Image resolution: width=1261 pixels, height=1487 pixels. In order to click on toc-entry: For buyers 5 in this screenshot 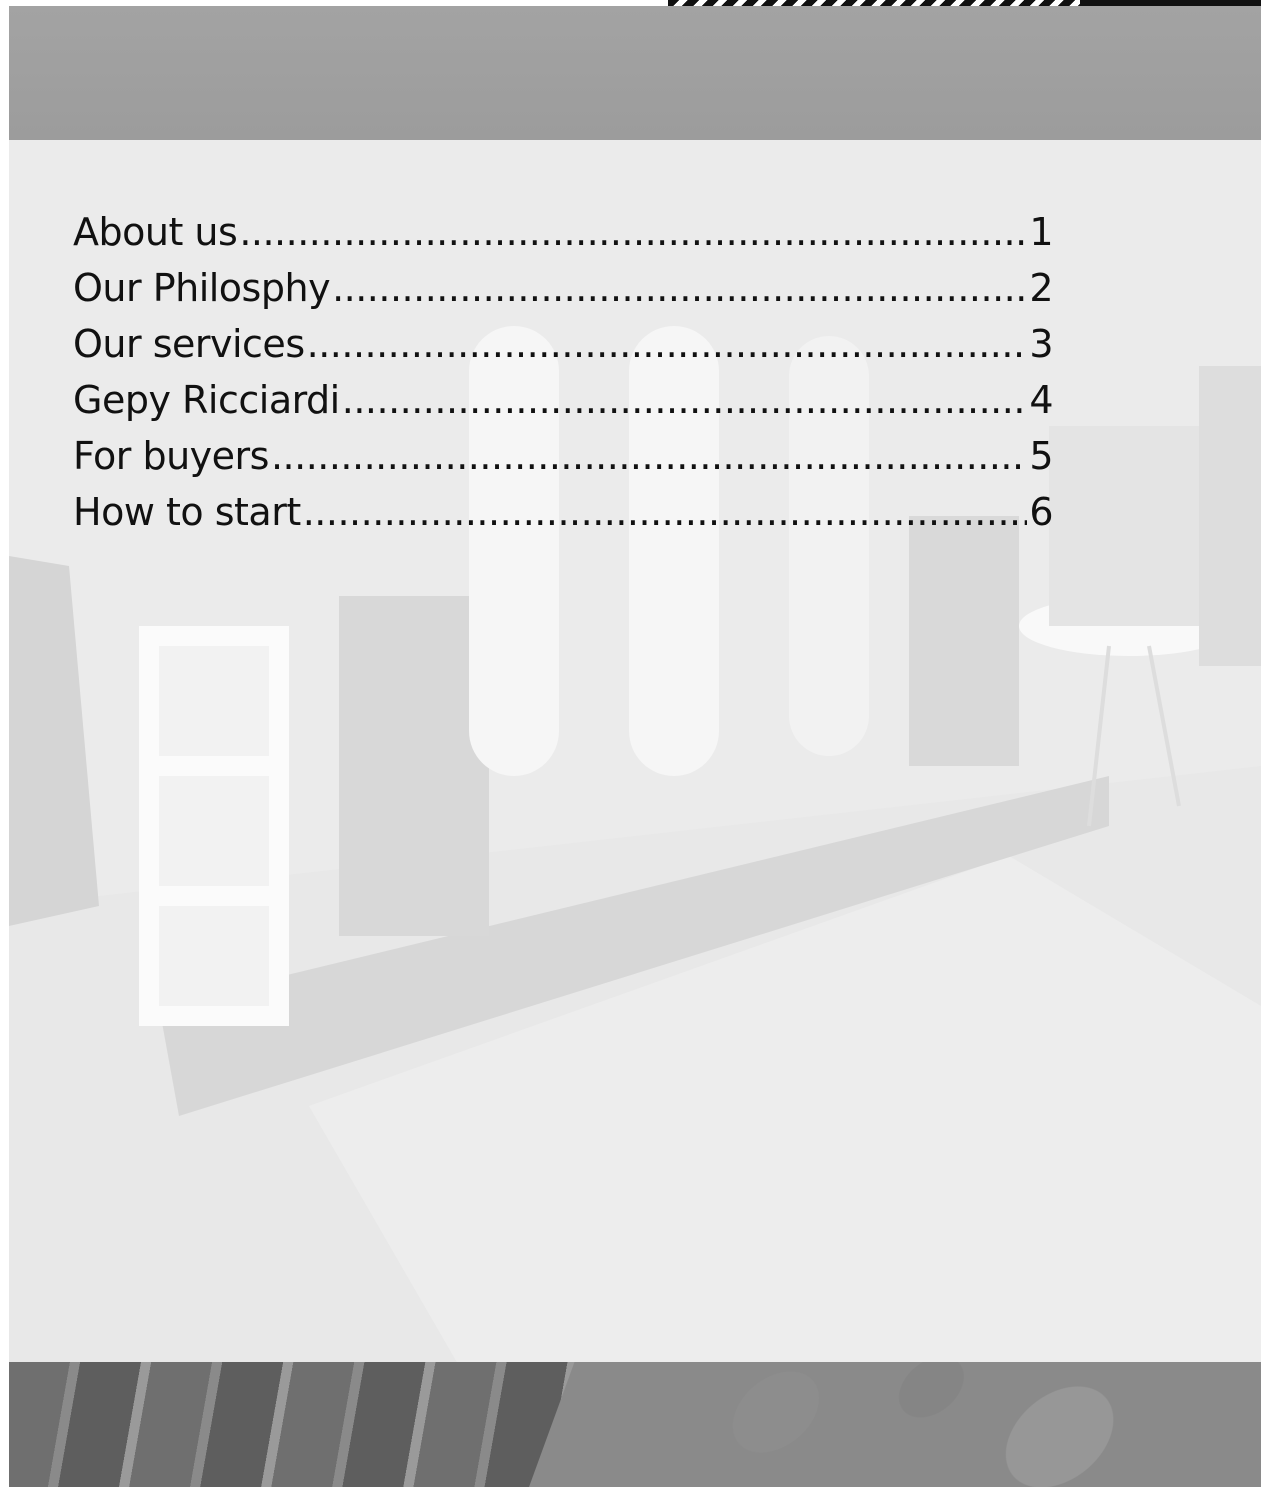, I will do `click(563, 456)`.